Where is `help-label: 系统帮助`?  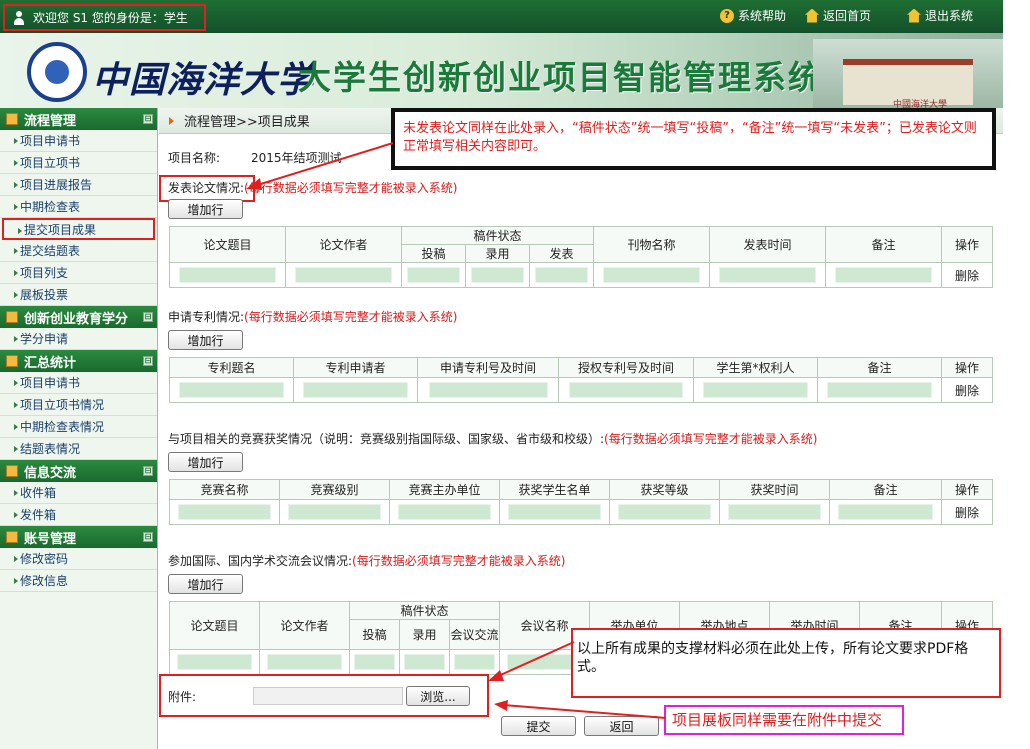 help-label: 系统帮助 is located at coordinates (762, 16).